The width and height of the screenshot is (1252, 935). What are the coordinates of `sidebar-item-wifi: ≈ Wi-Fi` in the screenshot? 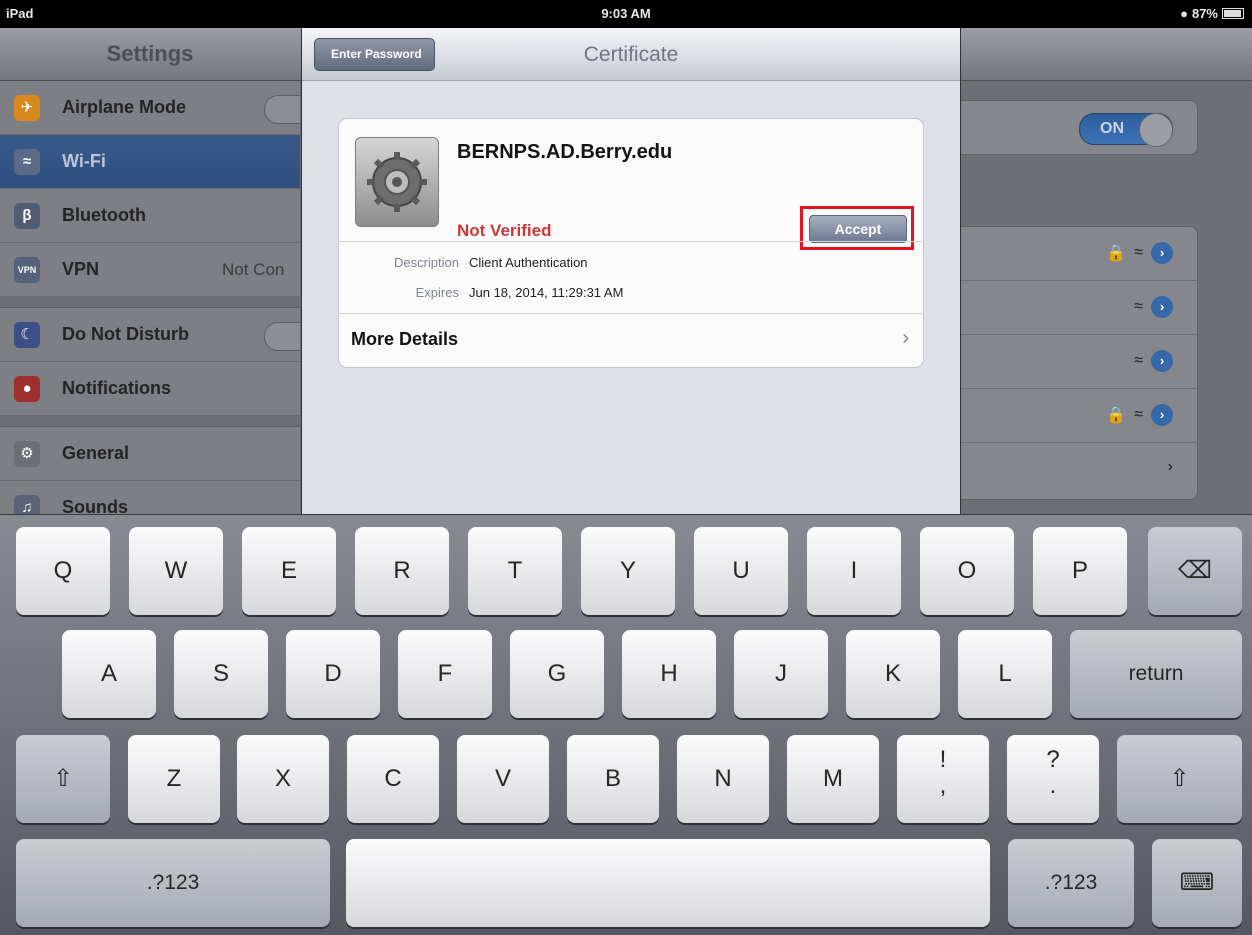 It's located at (150, 162).